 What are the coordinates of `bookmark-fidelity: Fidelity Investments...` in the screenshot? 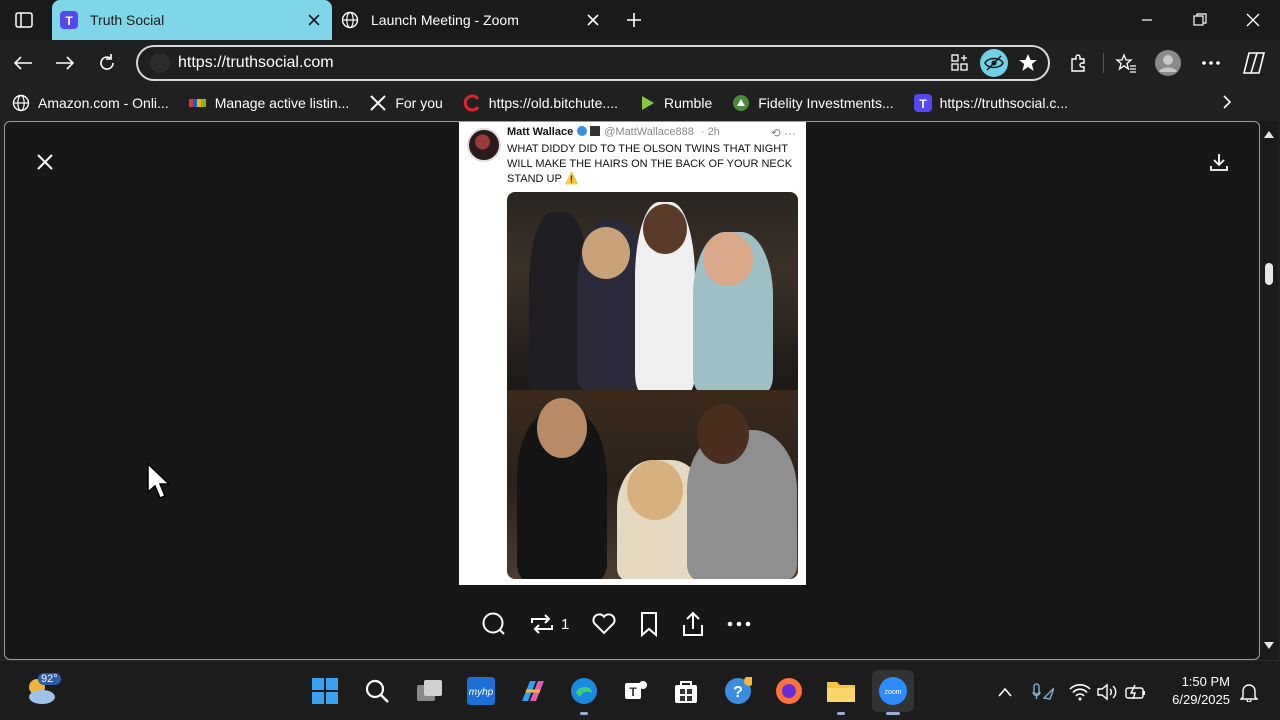 It's located at (813, 103).